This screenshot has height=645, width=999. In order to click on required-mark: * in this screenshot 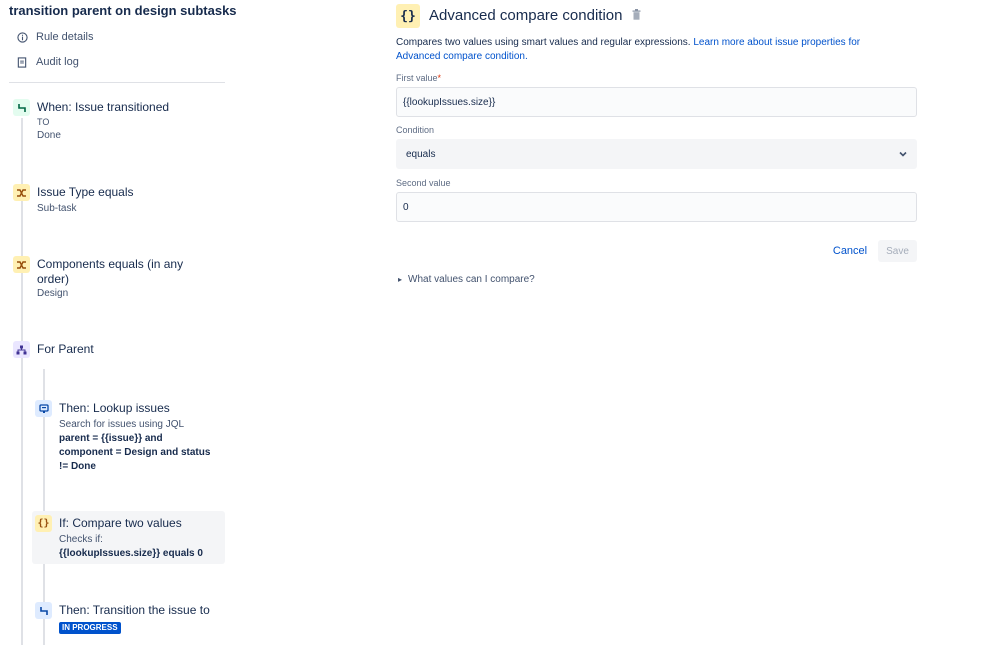, I will do `click(439, 78)`.